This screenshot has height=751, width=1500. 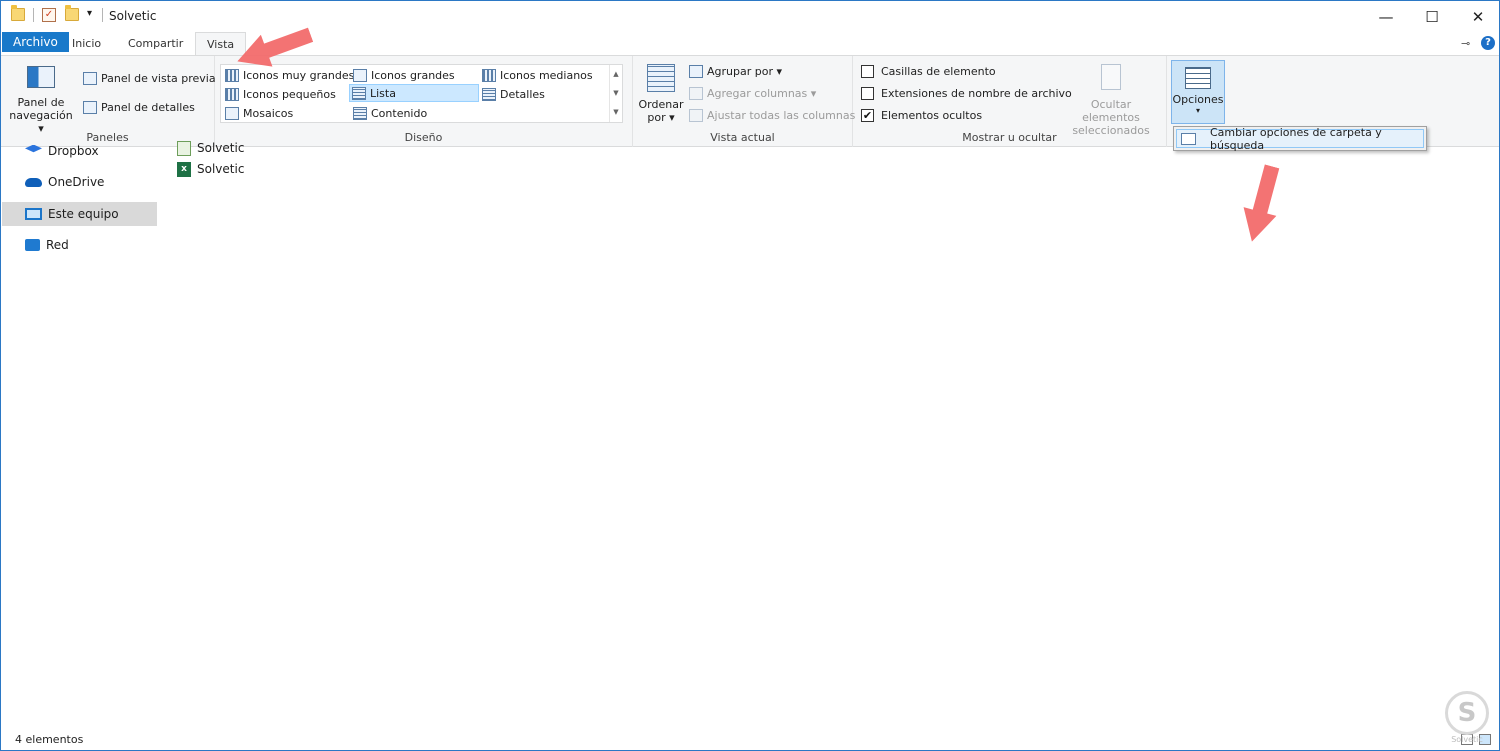 I want to click on options-dropdown-menu: Cambiar opciones de carpeta y búsqueda, so click(x=1300, y=139).